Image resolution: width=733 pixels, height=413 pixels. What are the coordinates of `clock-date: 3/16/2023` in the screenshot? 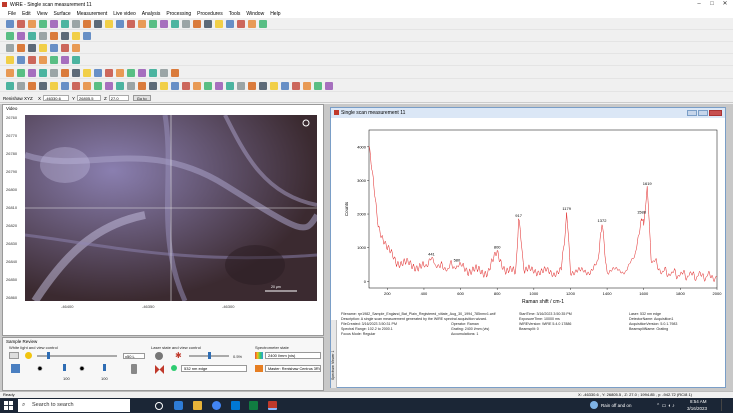 It's located at (697, 408).